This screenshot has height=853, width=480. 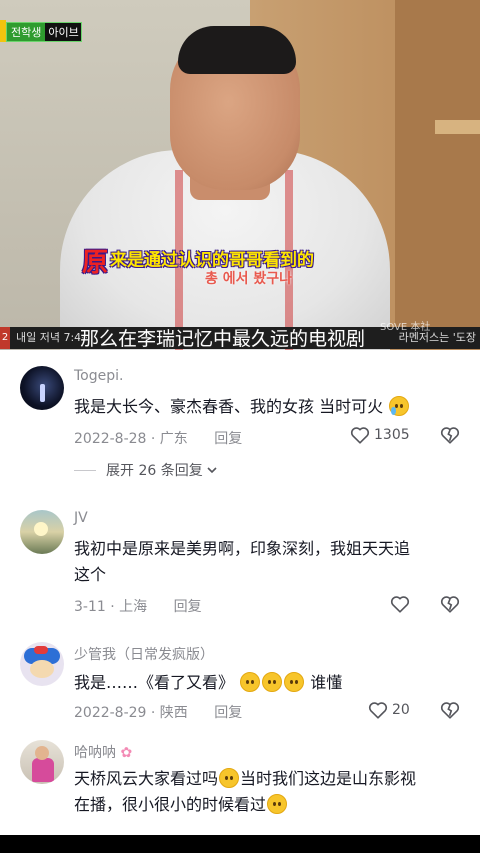 I want to click on comment-text-line: 天桥风云大家看过吗 当时我们这边是山东影视, so click(x=269, y=779).